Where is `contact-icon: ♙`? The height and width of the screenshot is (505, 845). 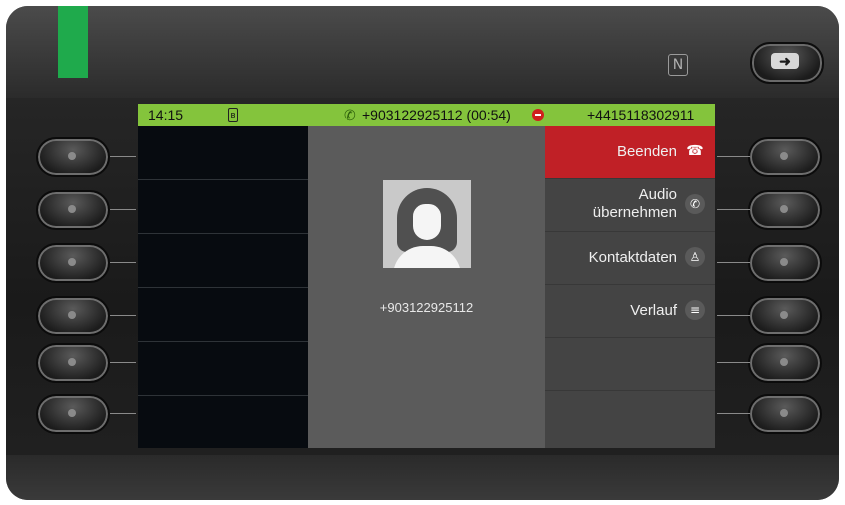 contact-icon: ♙ is located at coordinates (695, 257).